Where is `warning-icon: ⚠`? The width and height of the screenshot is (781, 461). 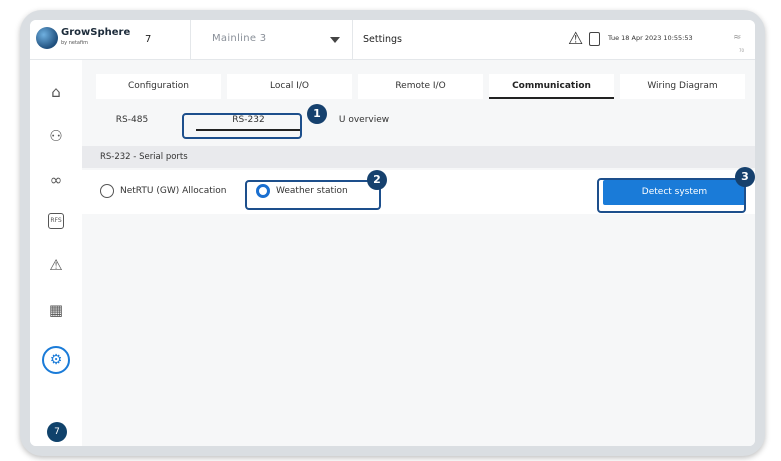 warning-icon: ⚠ is located at coordinates (575, 39).